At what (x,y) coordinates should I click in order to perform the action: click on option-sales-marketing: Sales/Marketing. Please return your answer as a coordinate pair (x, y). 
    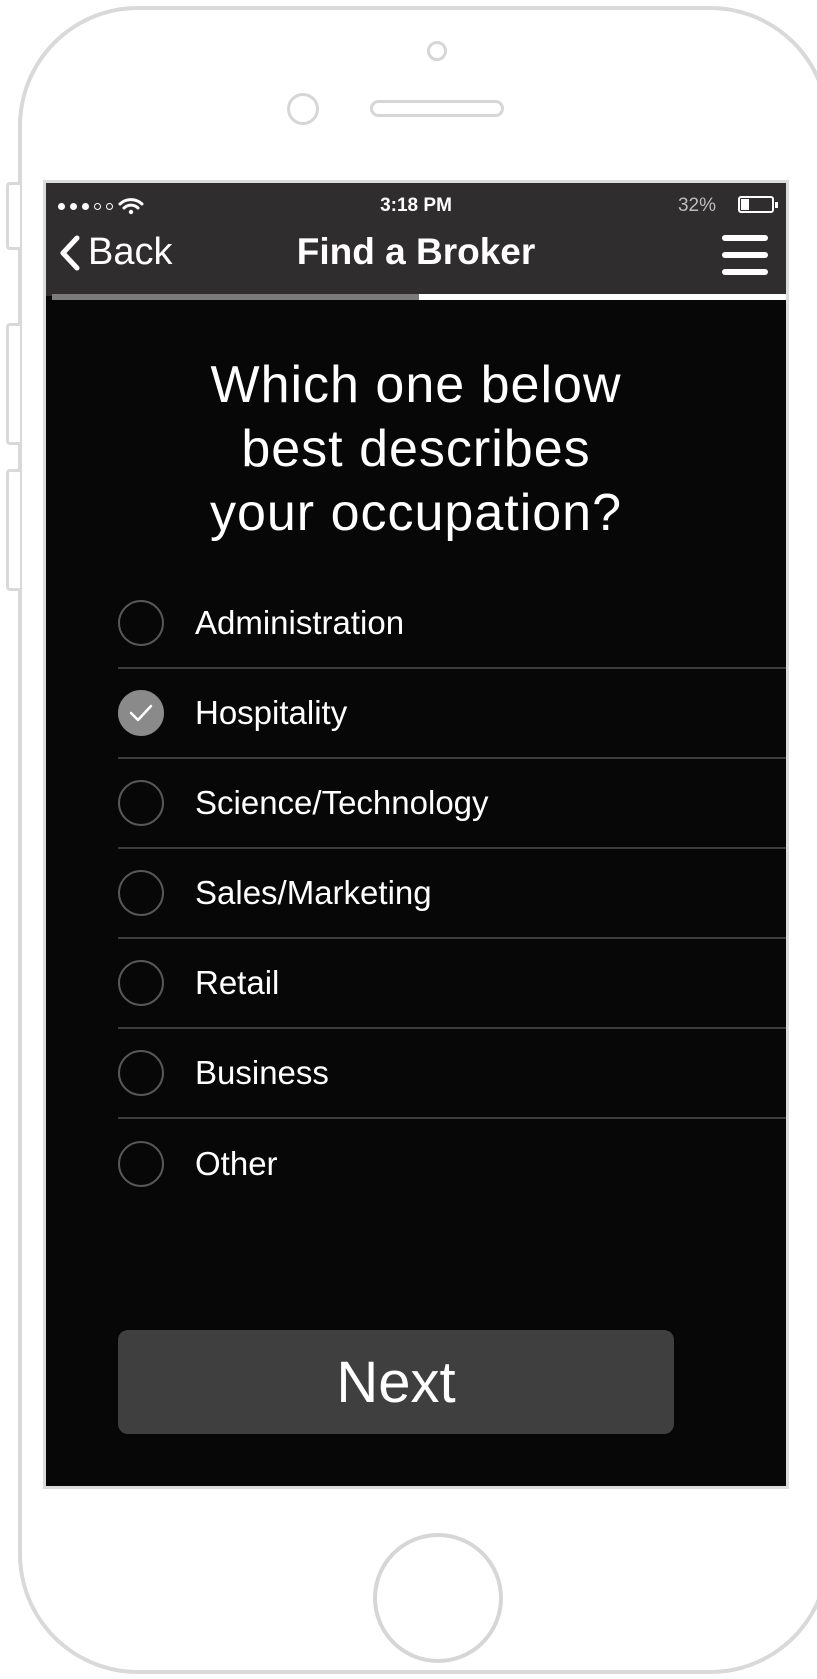
    Looking at the image, I should click on (452, 894).